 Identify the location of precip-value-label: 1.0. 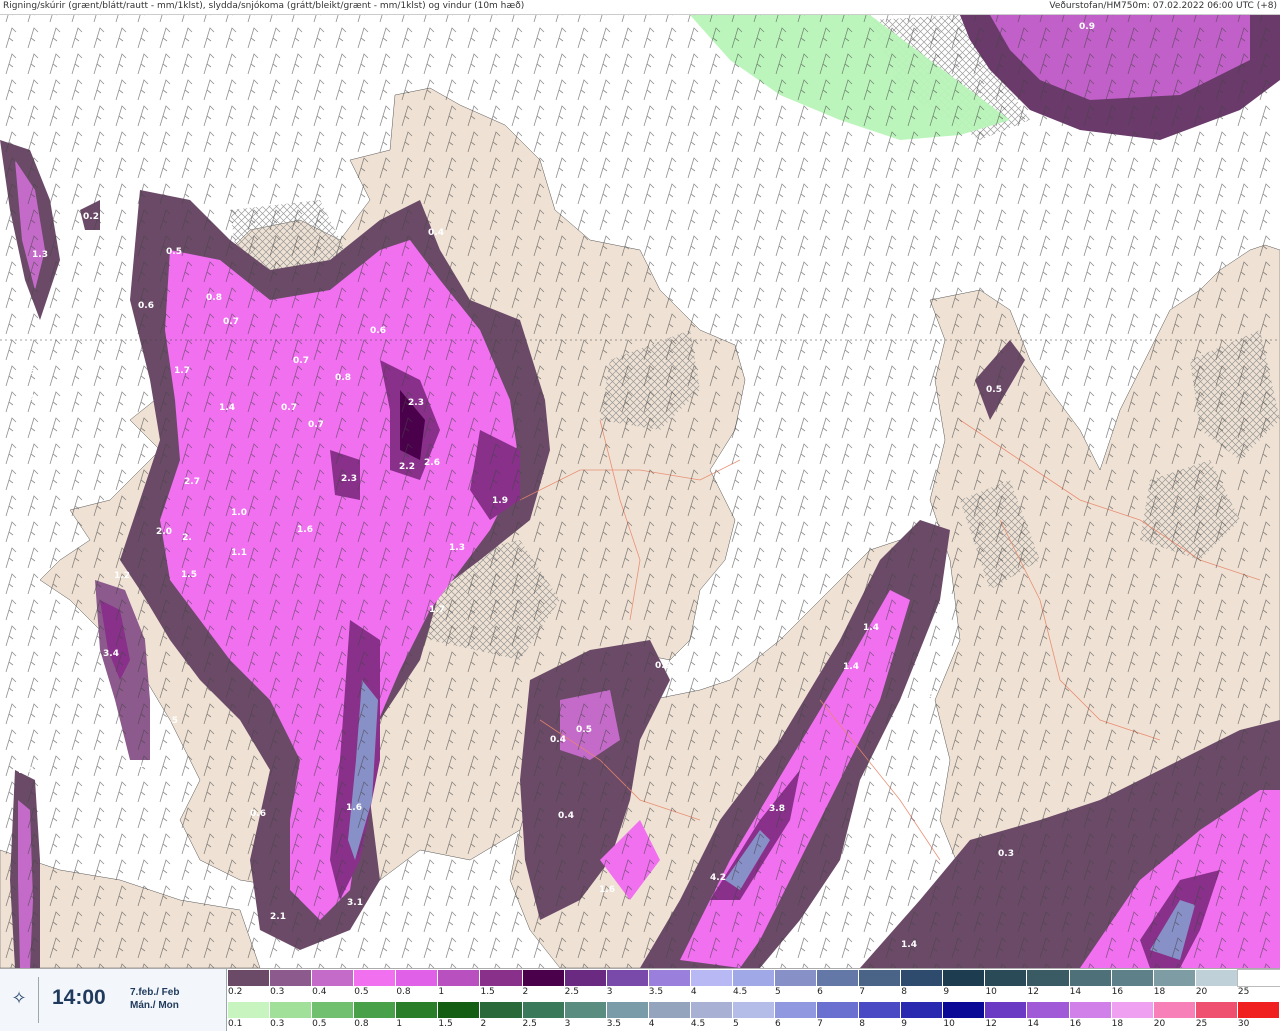
(239, 513).